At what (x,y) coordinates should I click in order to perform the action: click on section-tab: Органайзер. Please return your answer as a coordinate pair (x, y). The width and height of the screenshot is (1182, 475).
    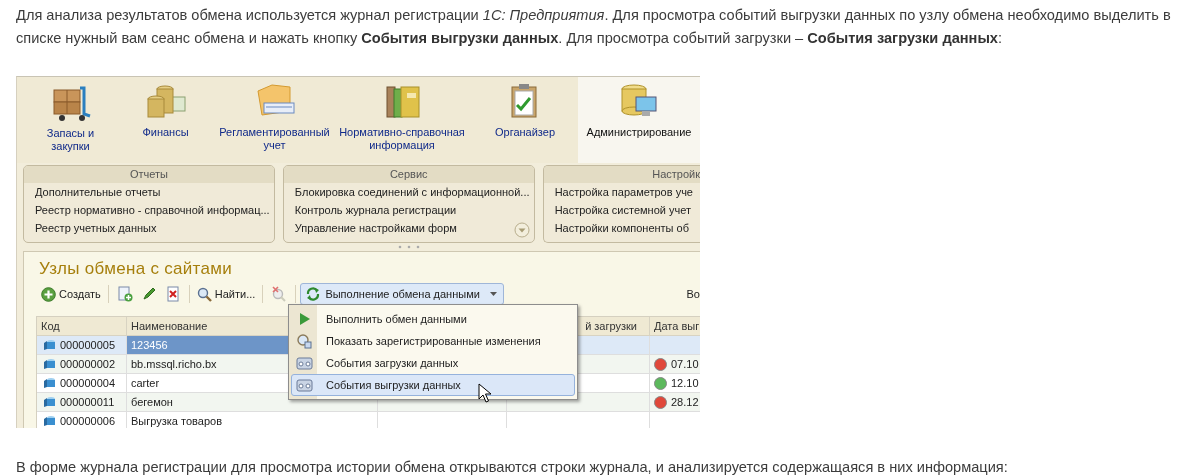
    Looking at the image, I should click on (525, 120).